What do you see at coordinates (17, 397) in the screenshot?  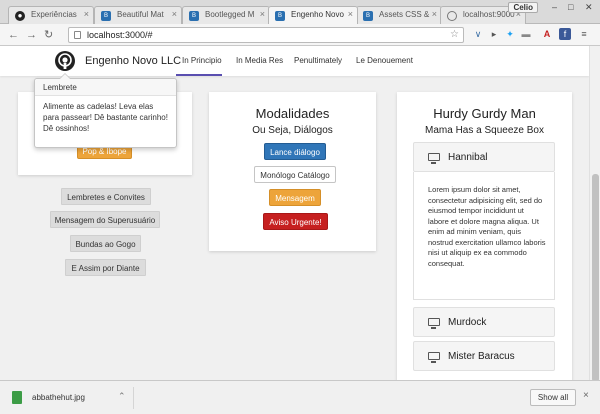 I see `file-icon` at bounding box center [17, 397].